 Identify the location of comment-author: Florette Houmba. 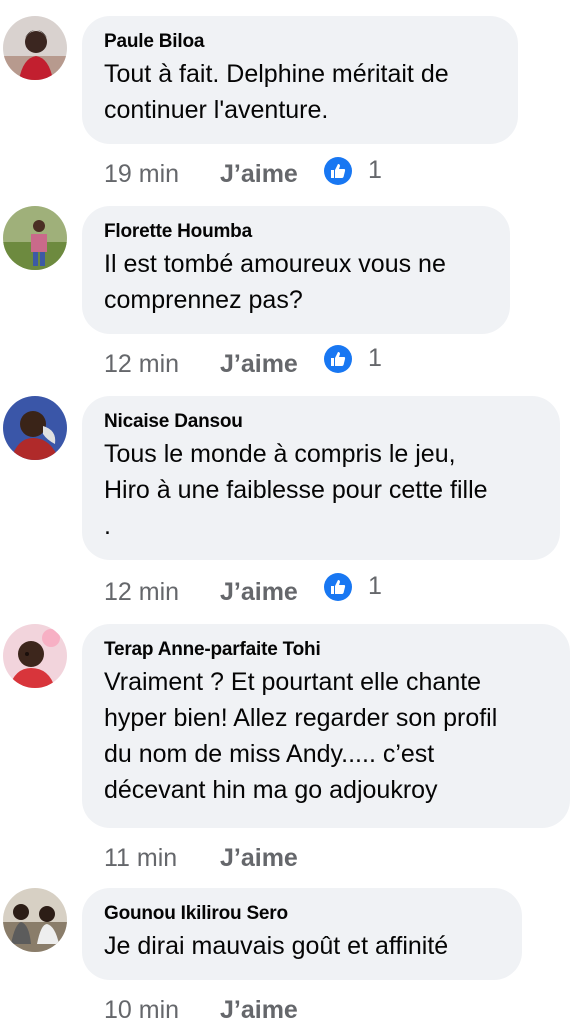
(297, 232).